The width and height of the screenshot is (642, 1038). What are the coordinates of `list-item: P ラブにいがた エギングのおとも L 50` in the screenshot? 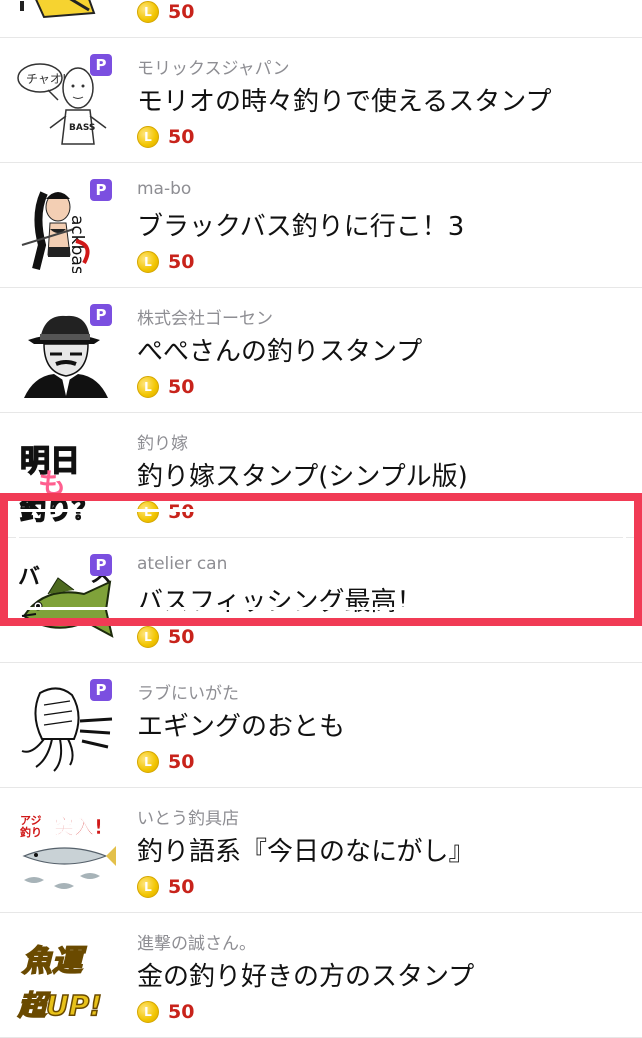 It's located at (321, 725).